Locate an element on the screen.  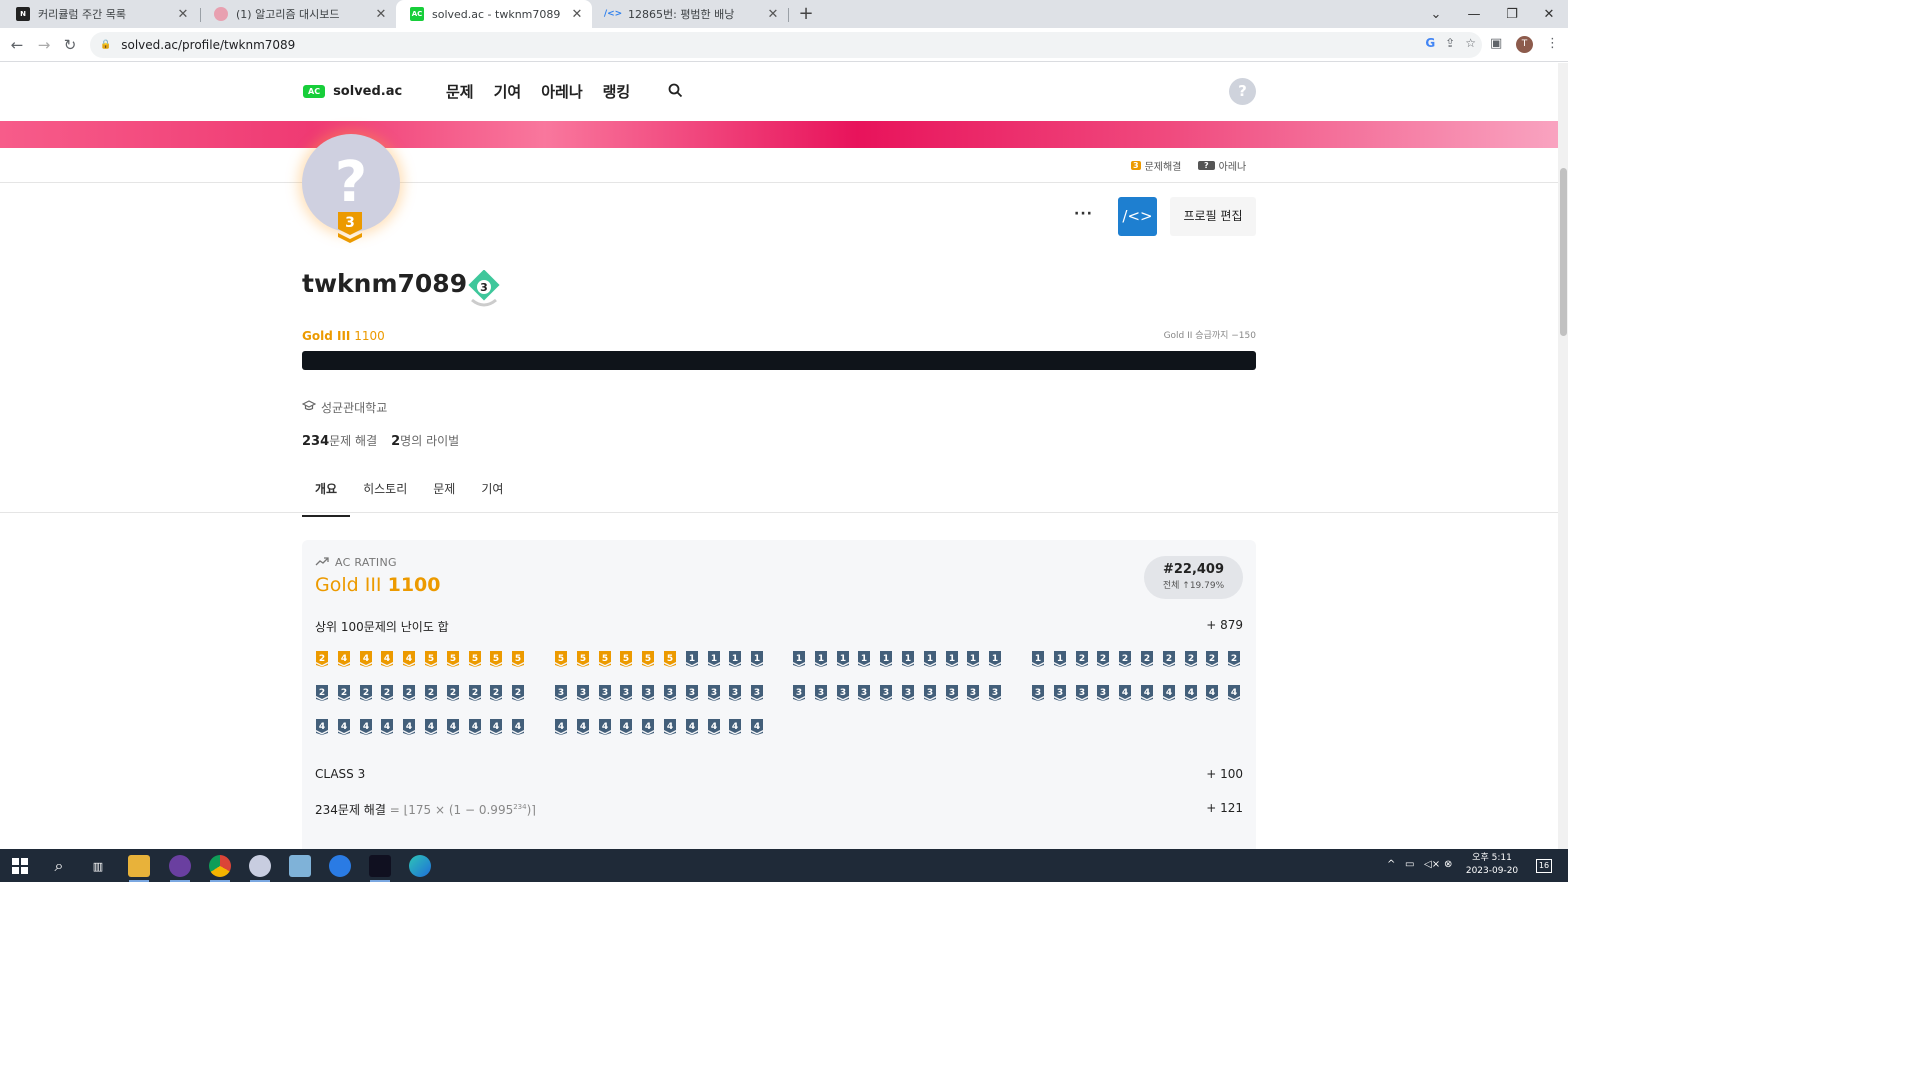
profile-avatar-icon: T is located at coordinates (1524, 44).